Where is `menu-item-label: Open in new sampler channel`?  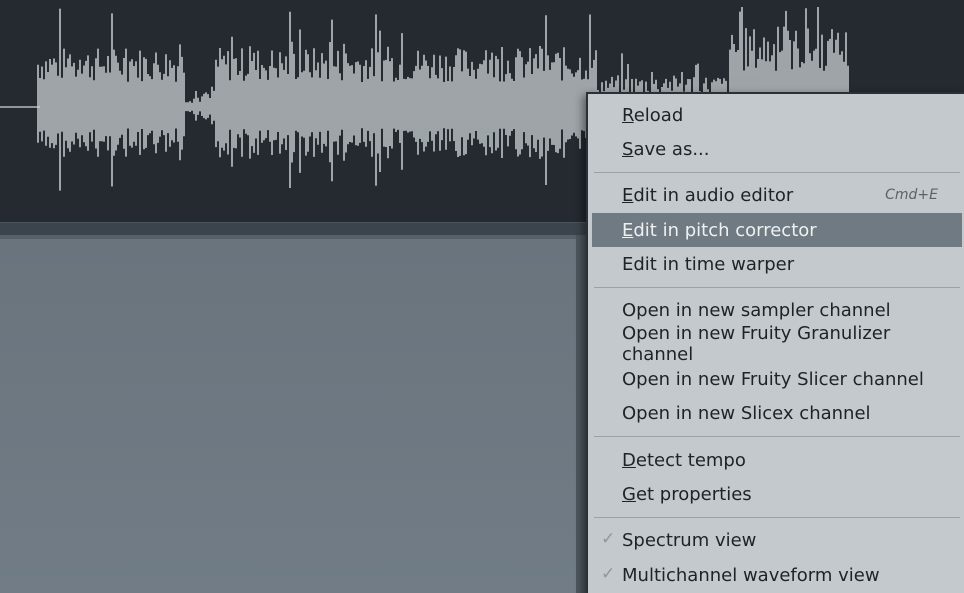
menu-item-label: Open in new sampler channel is located at coordinates (756, 310).